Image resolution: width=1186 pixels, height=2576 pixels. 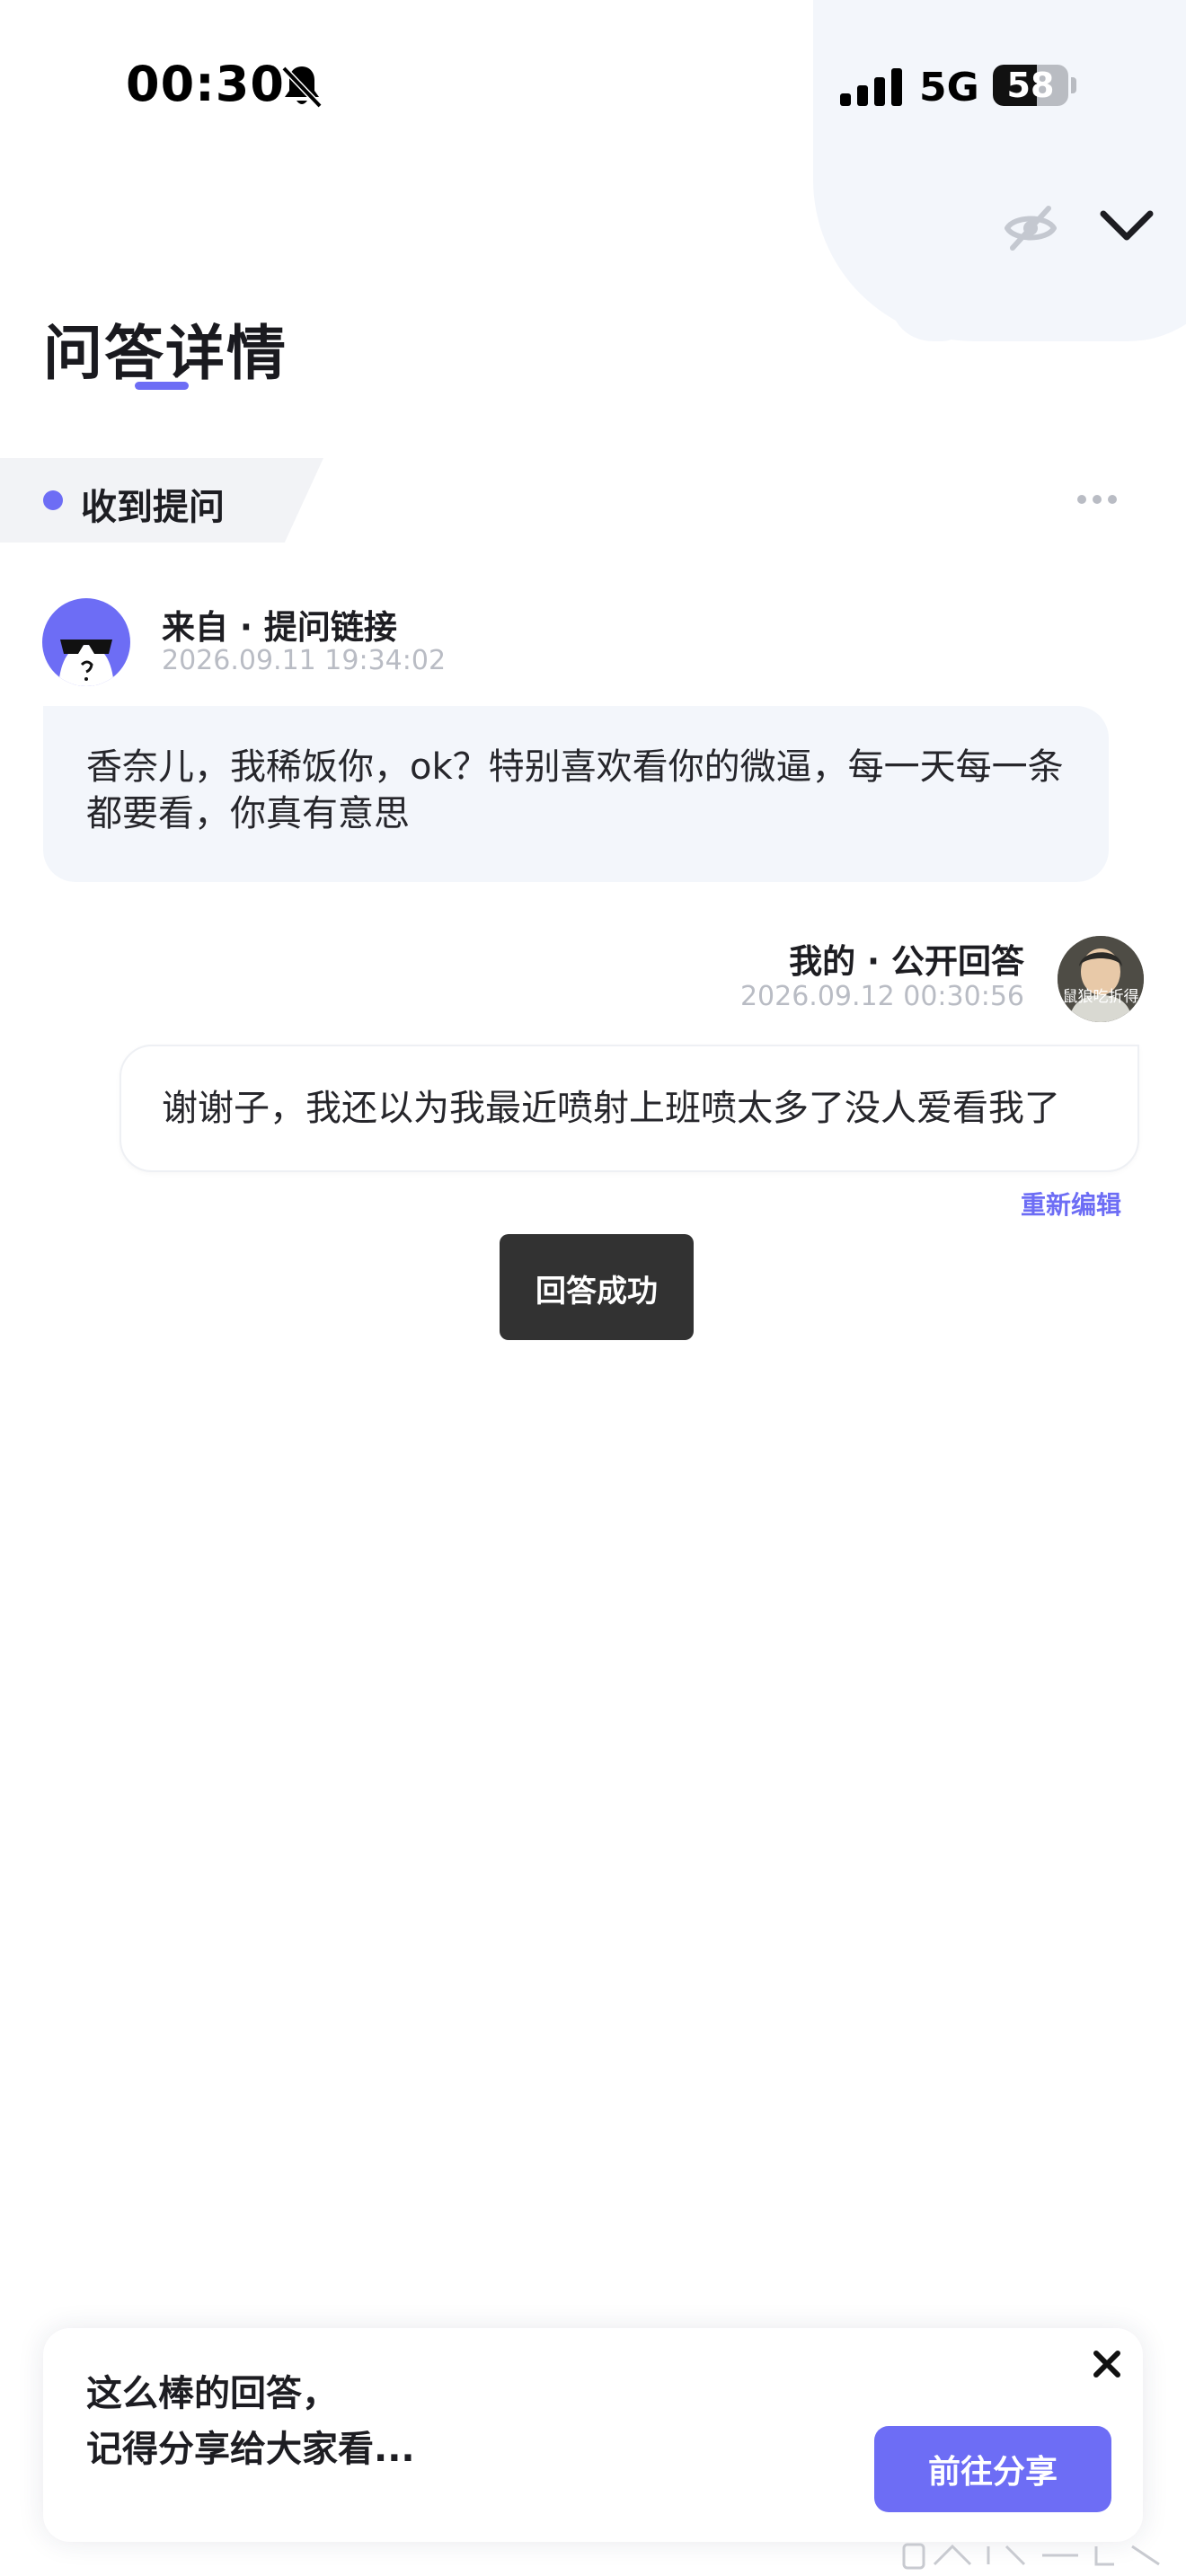 What do you see at coordinates (212, 2393) in the screenshot?
I see `share-prompt-line1: 这么棒的回答，` at bounding box center [212, 2393].